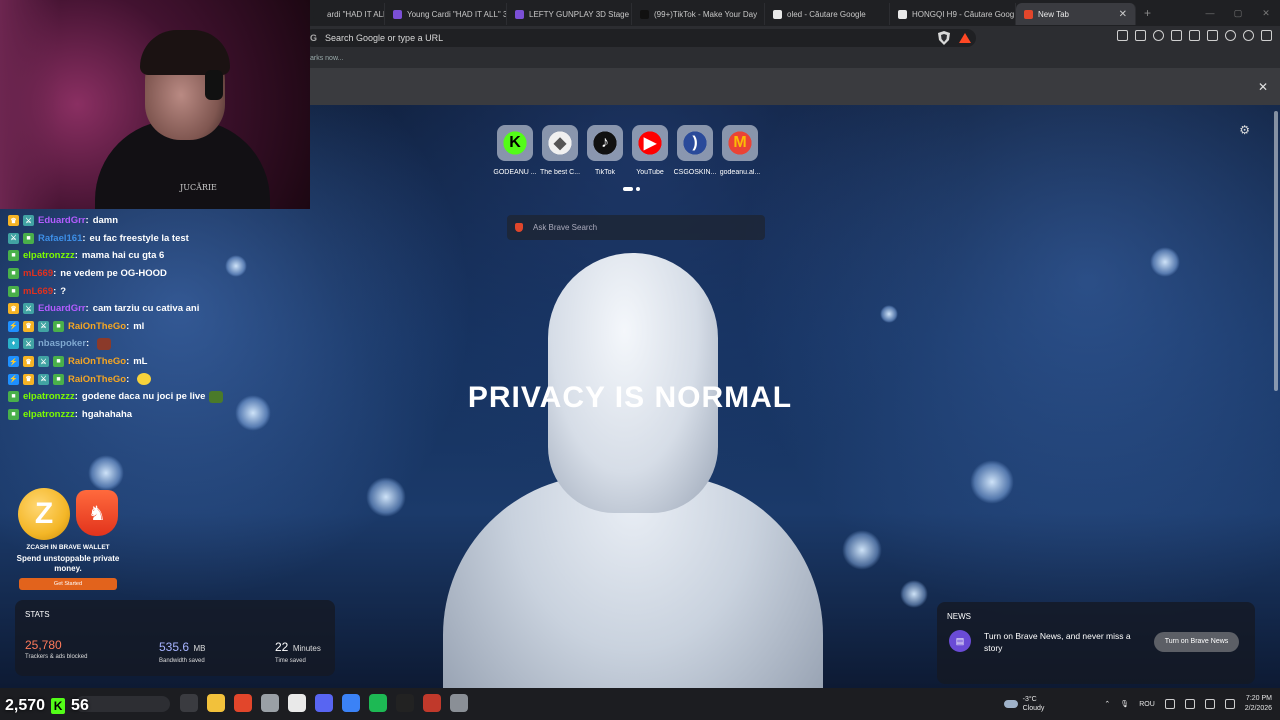 This screenshot has height=720, width=1280. I want to click on chat-username: nbaspoker, so click(62, 343).